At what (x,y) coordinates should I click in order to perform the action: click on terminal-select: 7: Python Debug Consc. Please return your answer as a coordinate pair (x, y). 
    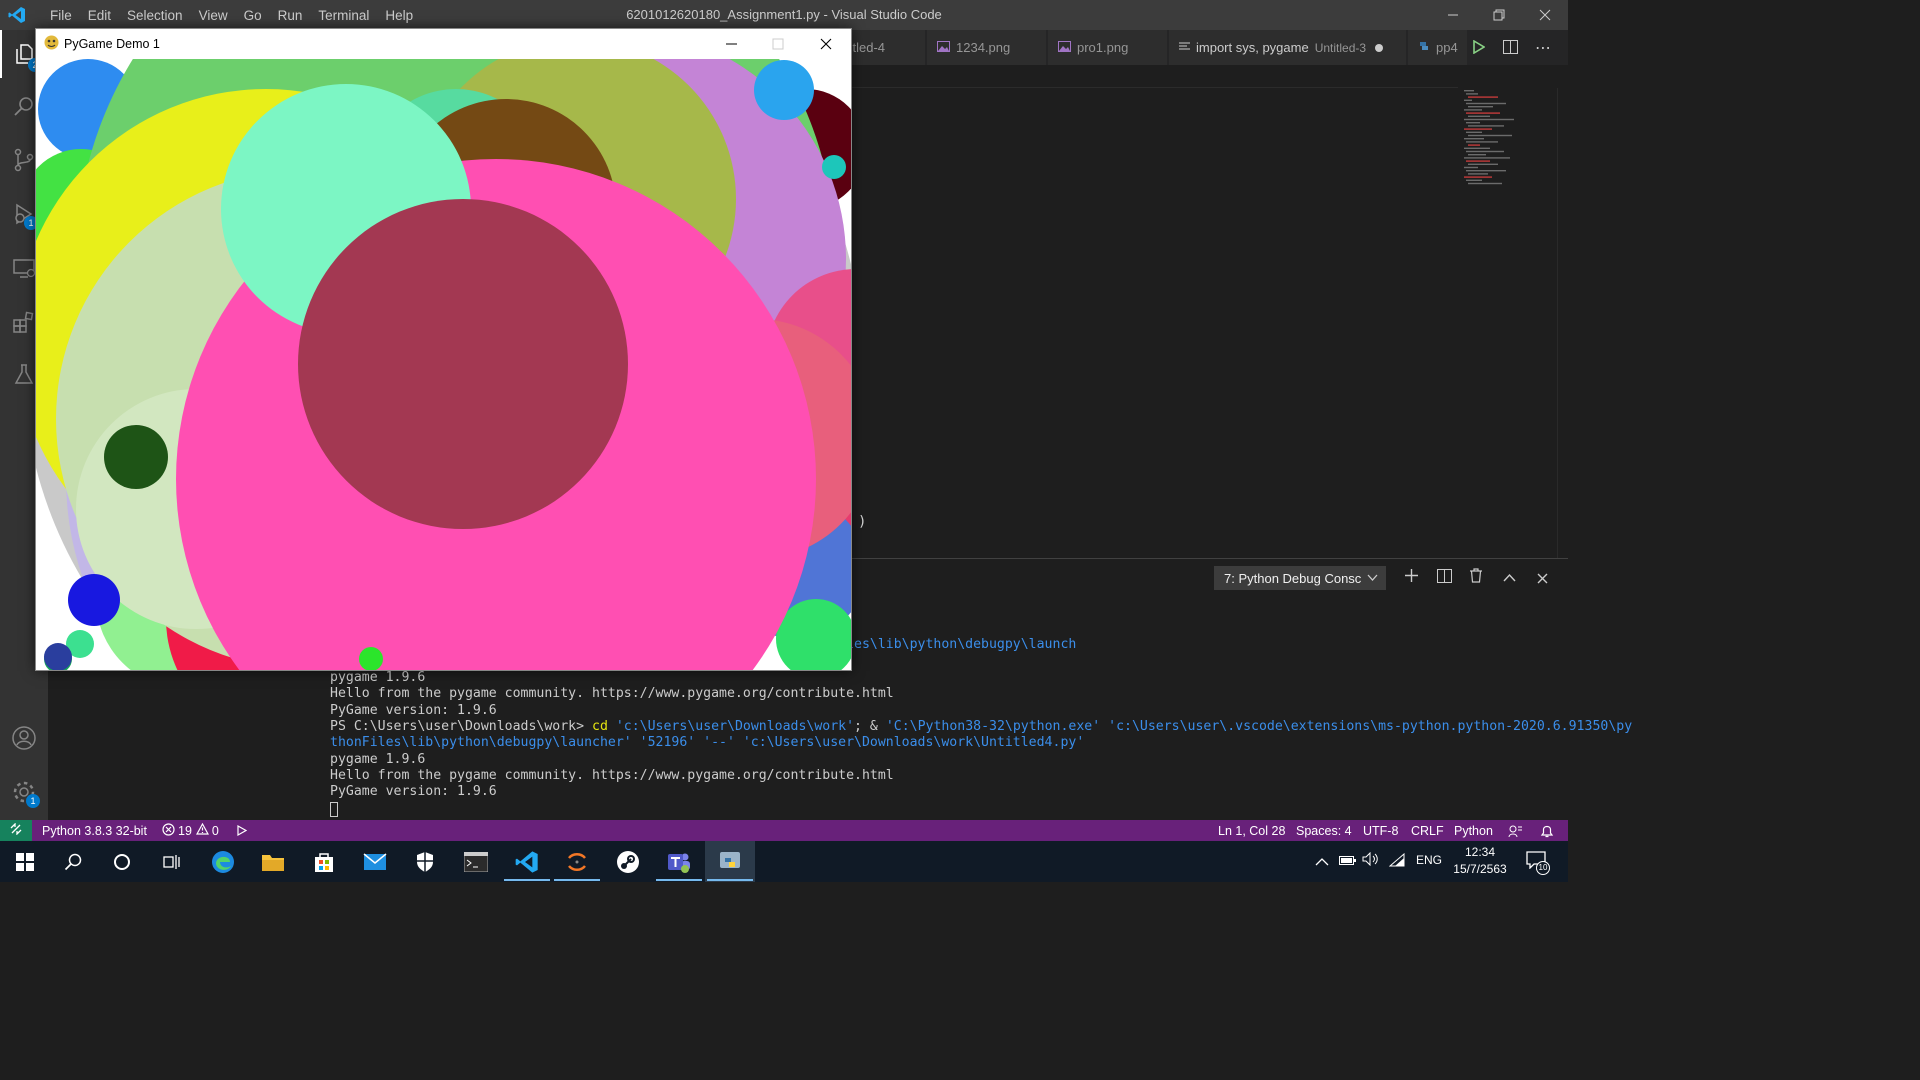
    Looking at the image, I should click on (1300, 578).